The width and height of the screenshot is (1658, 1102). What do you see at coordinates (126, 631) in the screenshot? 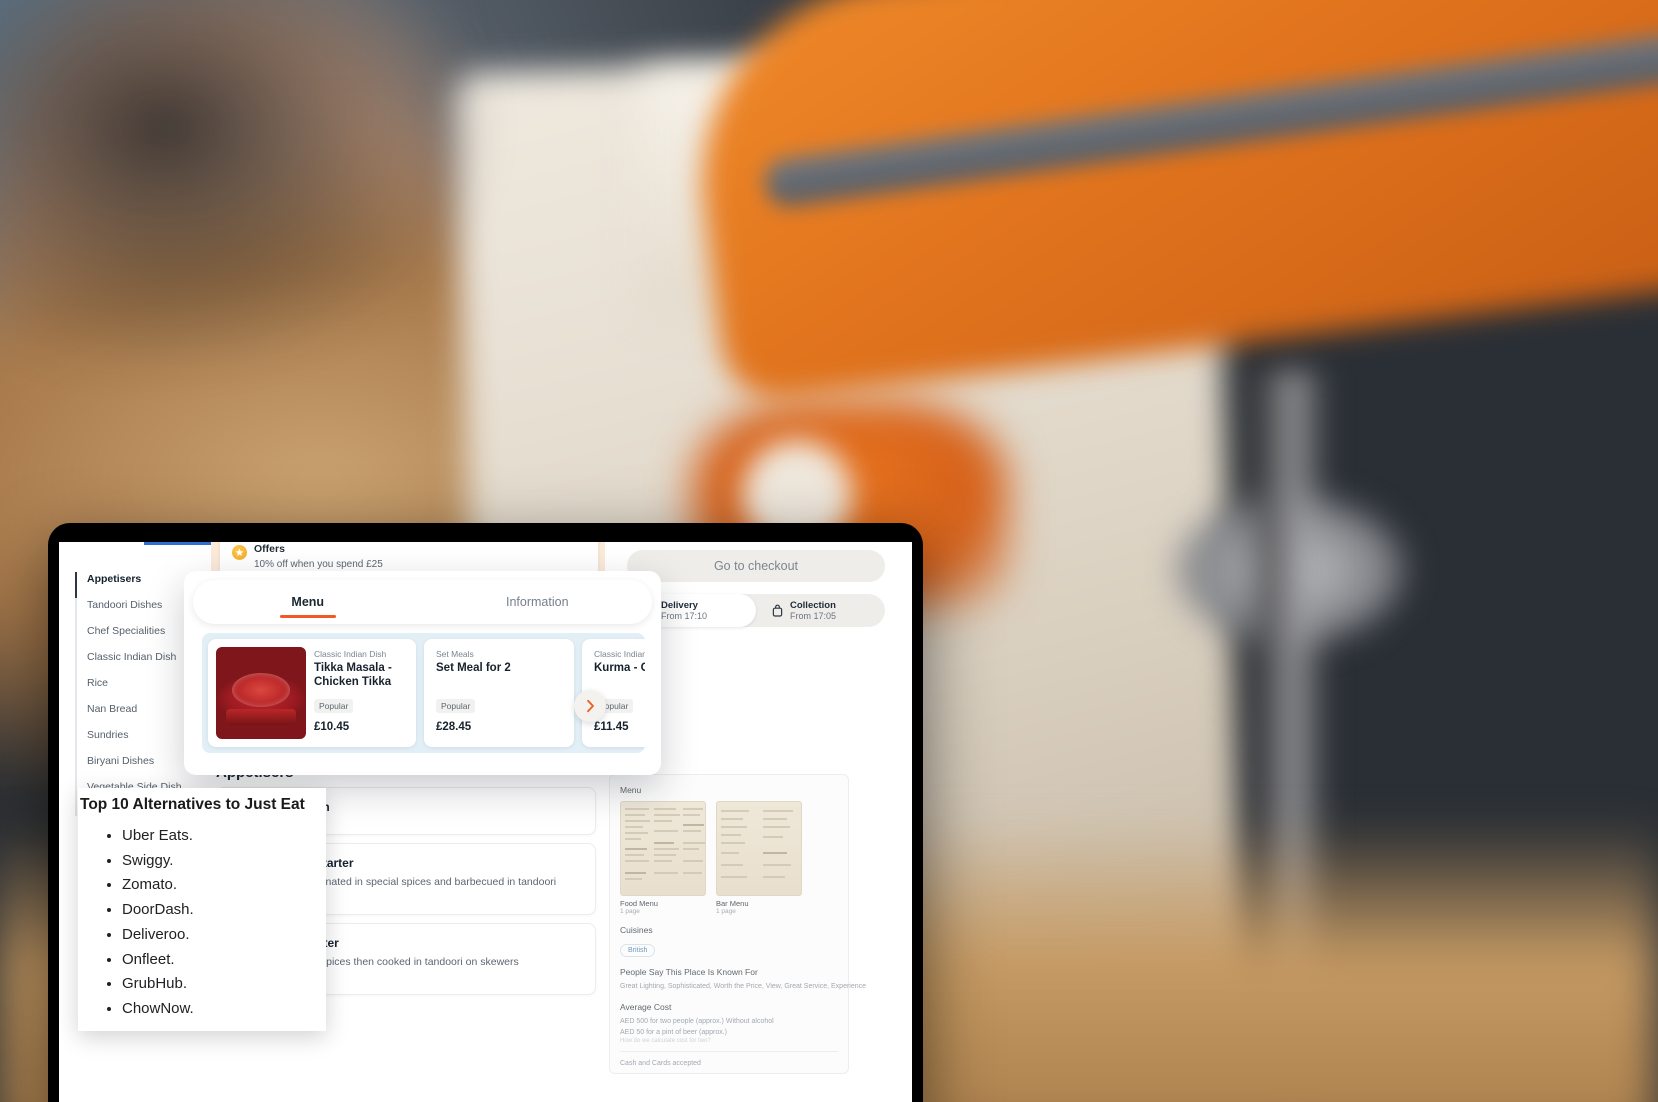
I see `sidebar-item-label: Chef Specialities` at bounding box center [126, 631].